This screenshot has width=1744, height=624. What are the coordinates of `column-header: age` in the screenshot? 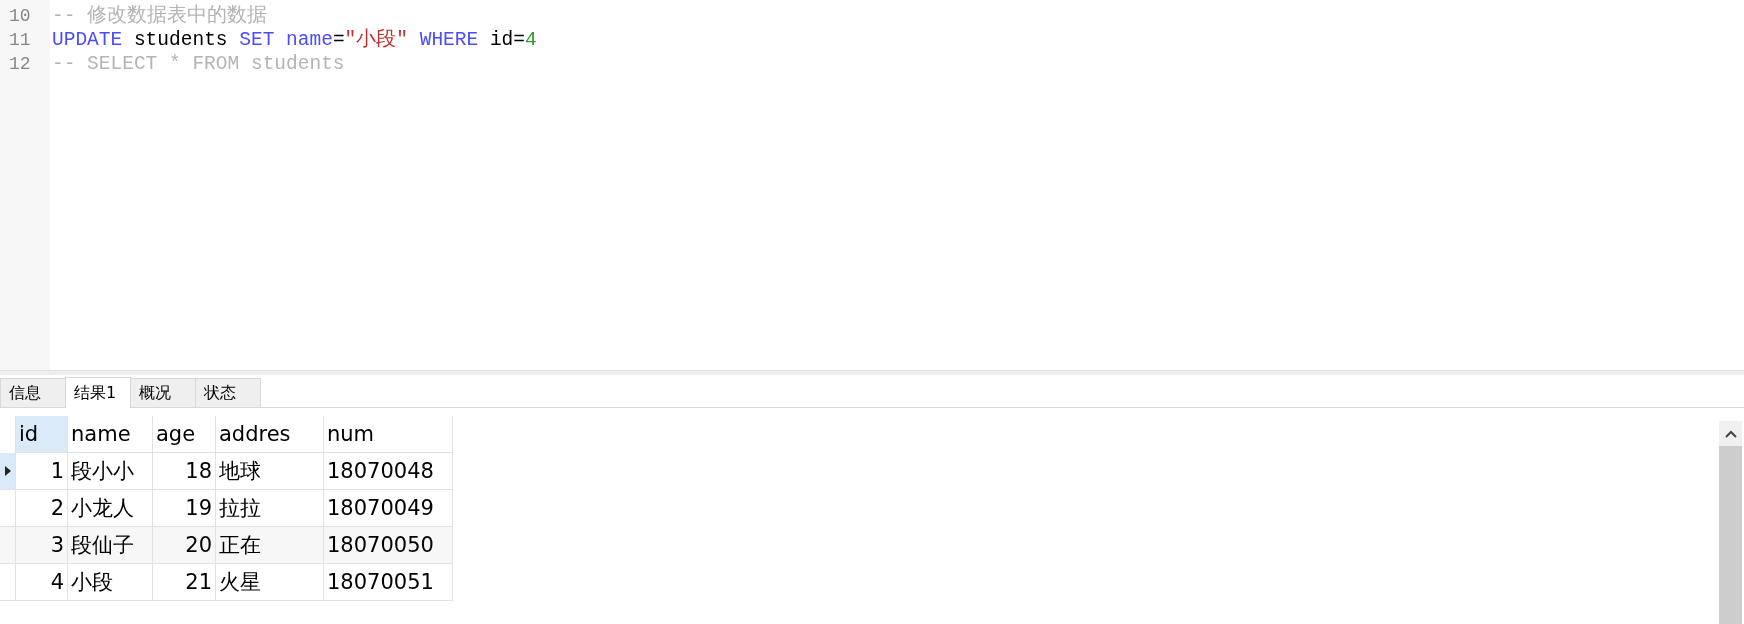 It's located at (184, 434).